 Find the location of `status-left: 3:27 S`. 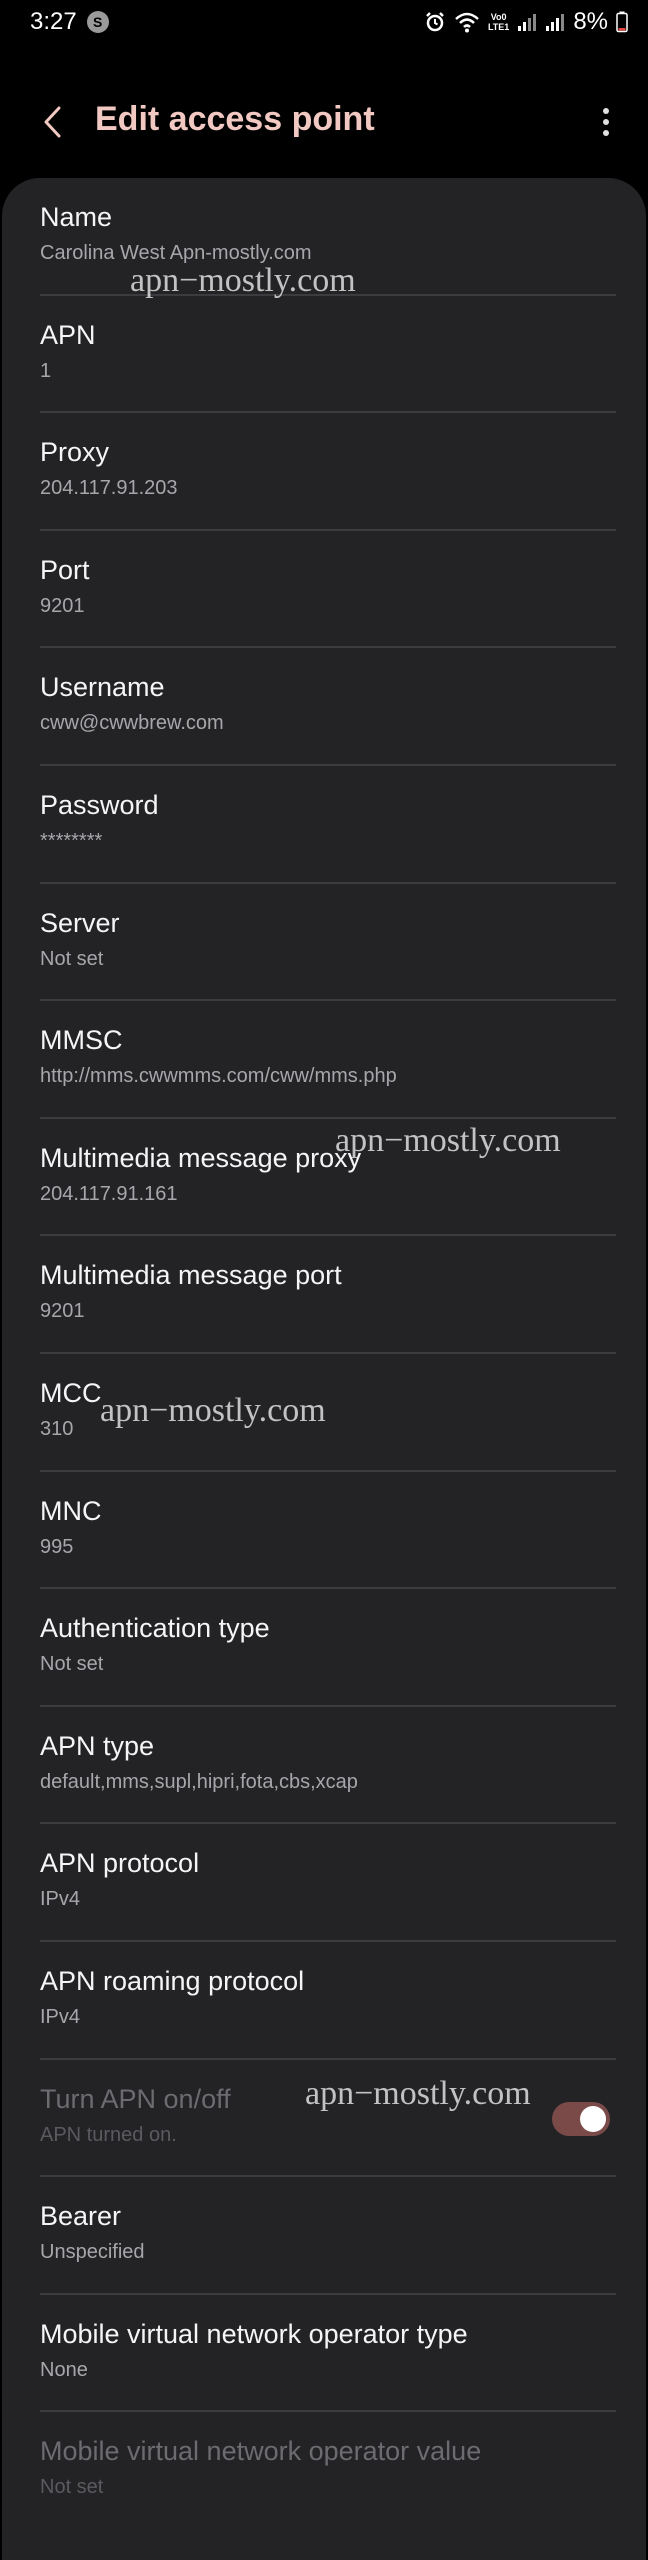

status-left: 3:27 S is located at coordinates (69, 22).